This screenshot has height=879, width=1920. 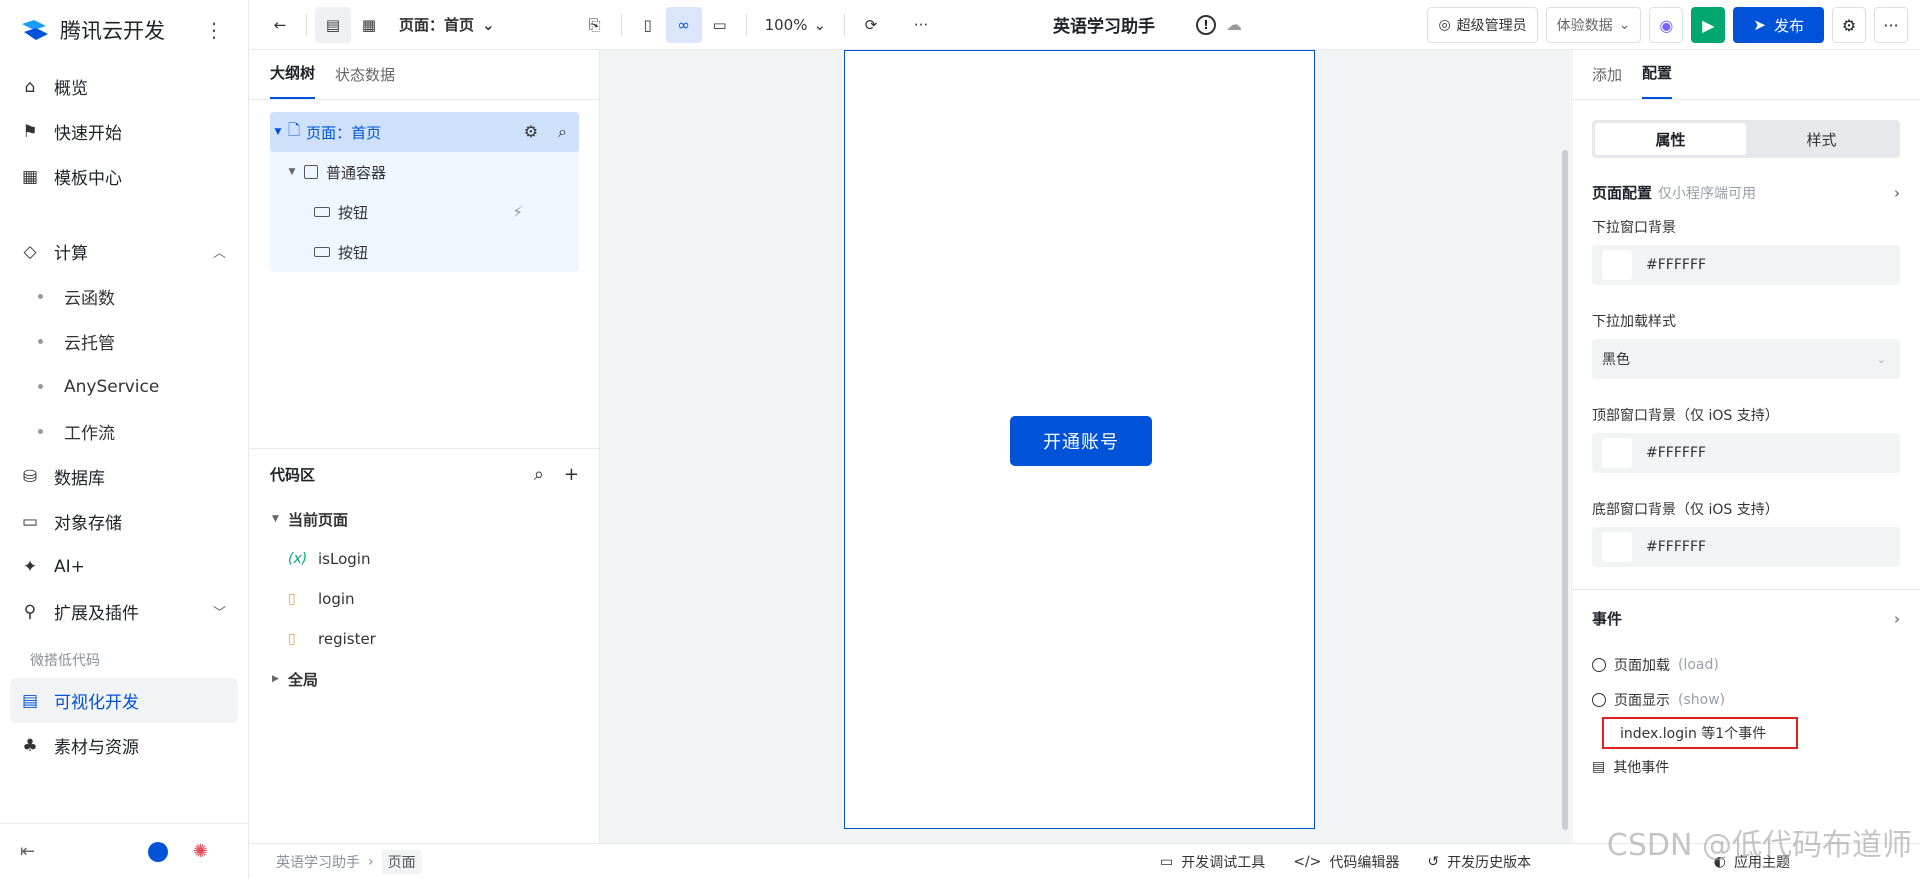 What do you see at coordinates (1346, 862) in the screenshot?
I see `code-editor-button: </> 代码编辑器` at bounding box center [1346, 862].